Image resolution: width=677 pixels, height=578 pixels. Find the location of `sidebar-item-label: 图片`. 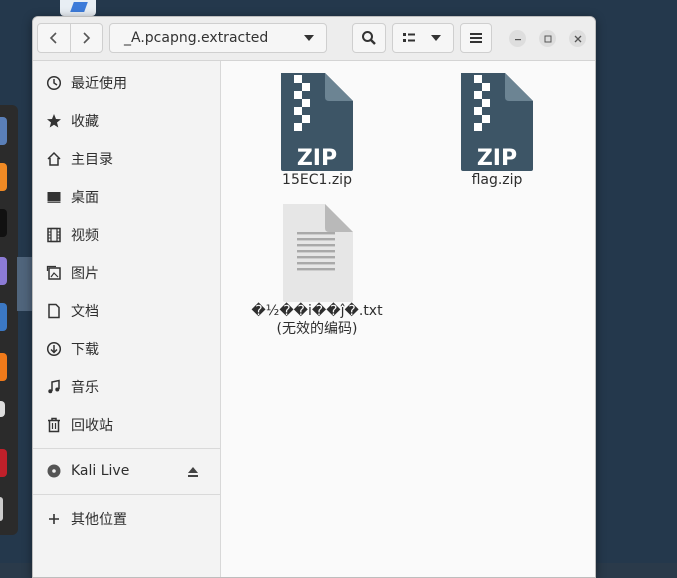

sidebar-item-label: 图片 is located at coordinates (85, 274).